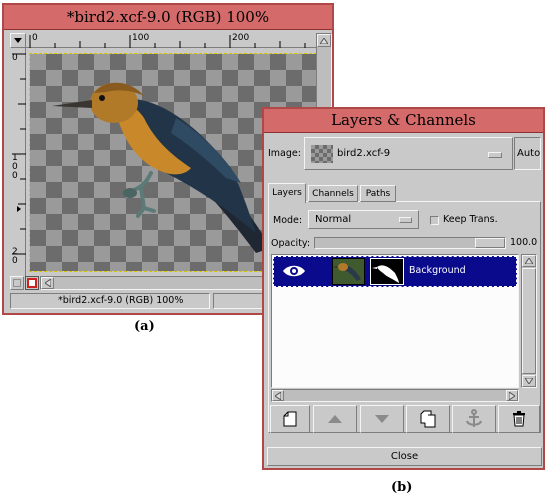  I want to click on lower-layer-button, so click(382, 419).